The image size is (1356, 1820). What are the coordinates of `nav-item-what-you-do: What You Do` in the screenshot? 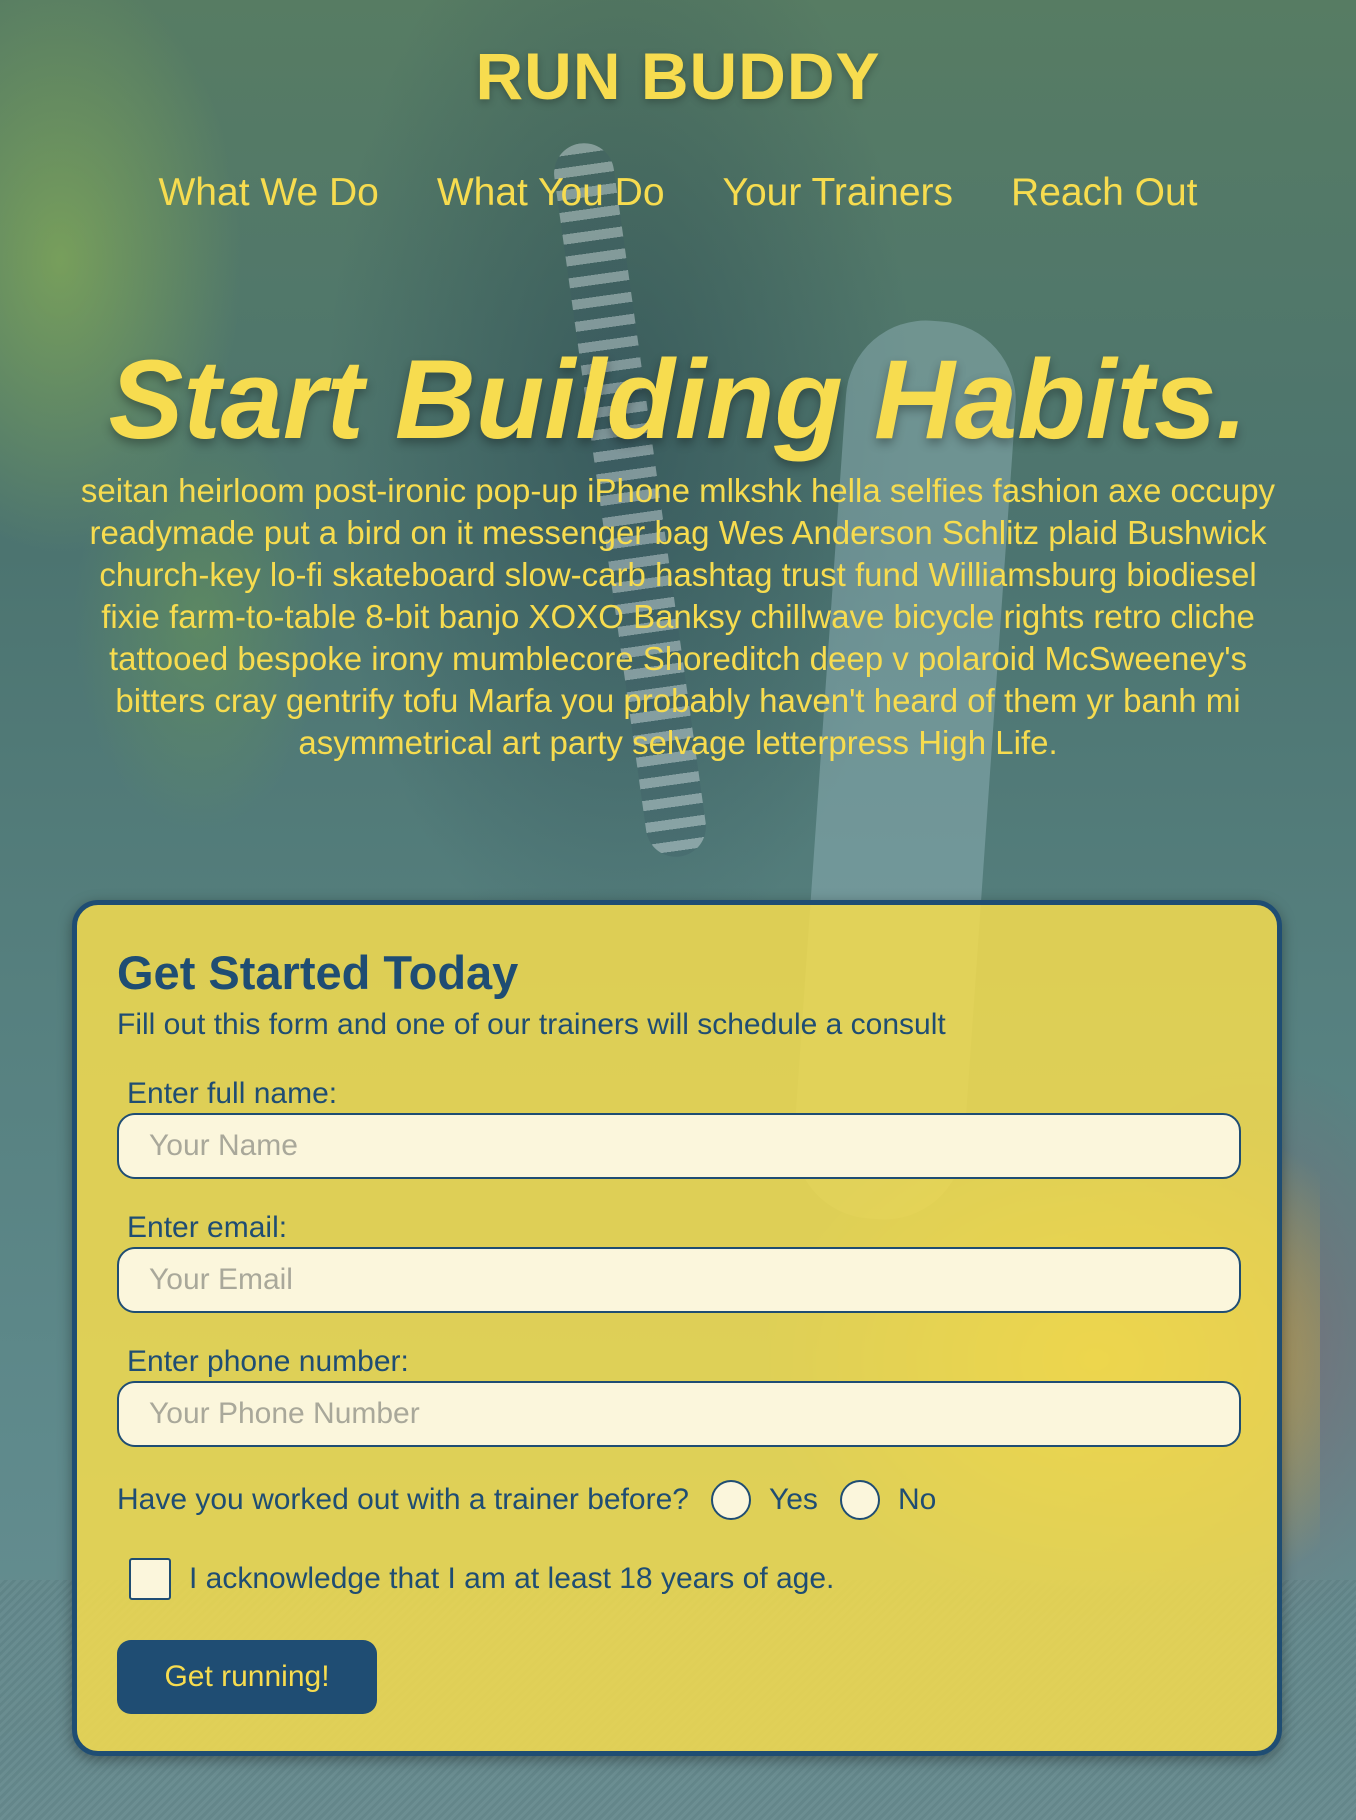 It's located at (551, 193).